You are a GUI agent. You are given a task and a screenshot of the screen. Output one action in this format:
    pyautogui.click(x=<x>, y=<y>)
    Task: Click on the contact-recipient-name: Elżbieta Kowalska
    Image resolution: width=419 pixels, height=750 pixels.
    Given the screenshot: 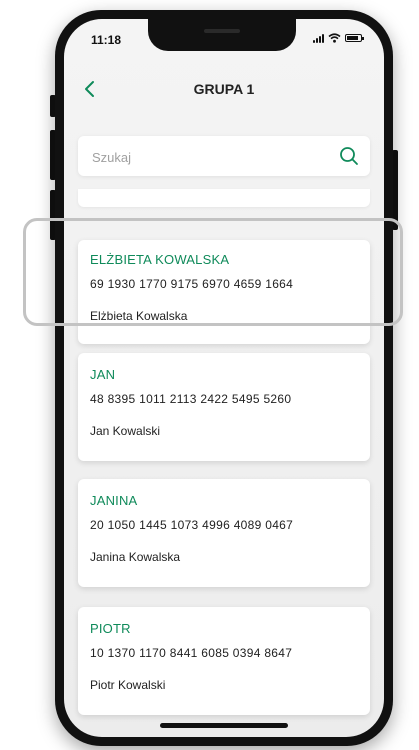 What is the action you would take?
    pyautogui.click(x=139, y=316)
    